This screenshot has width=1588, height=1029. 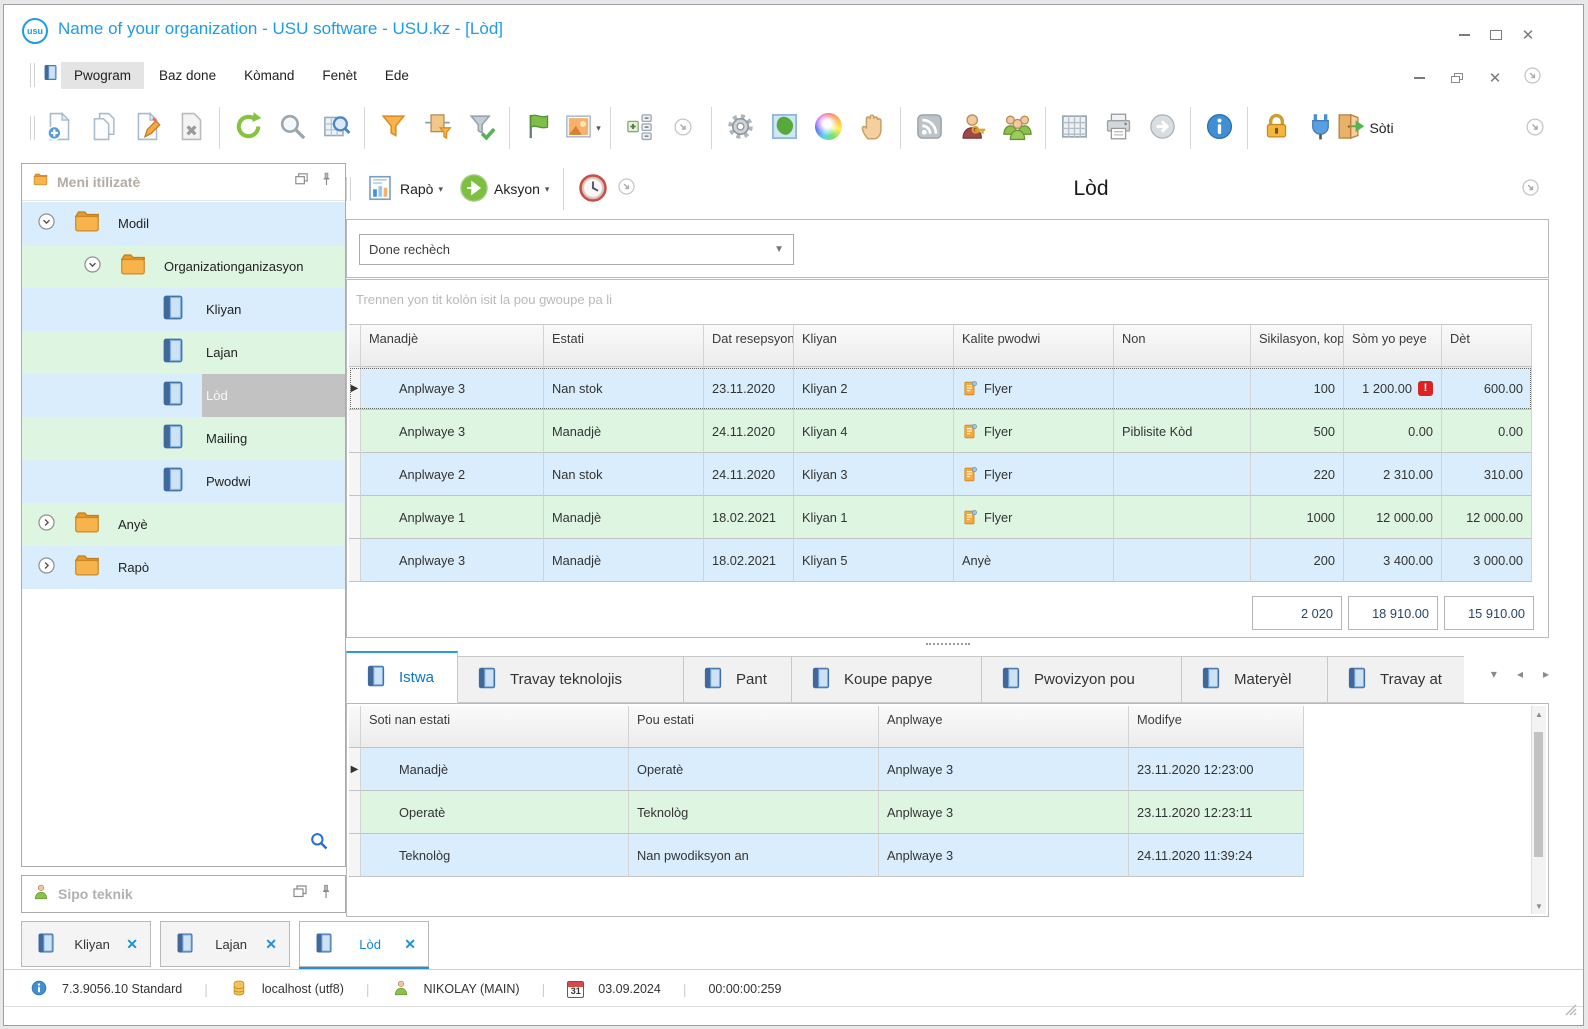 I want to click on image-button: ▾, so click(x=582, y=128).